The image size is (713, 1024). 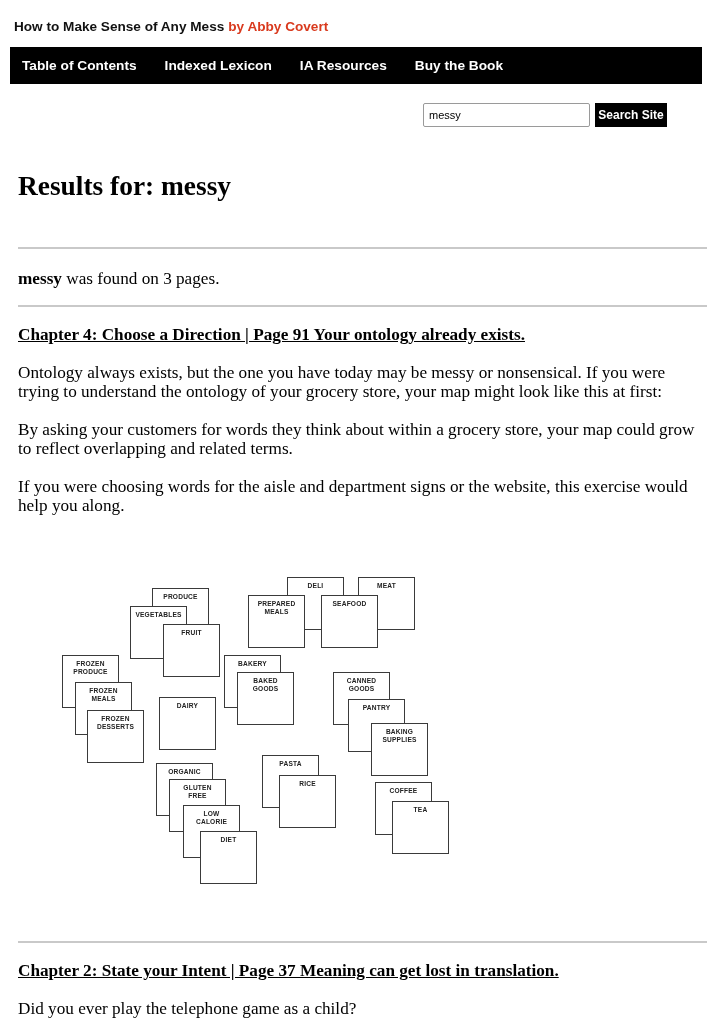 I want to click on results-summary: messy was found on 3 pages., so click(x=119, y=278).